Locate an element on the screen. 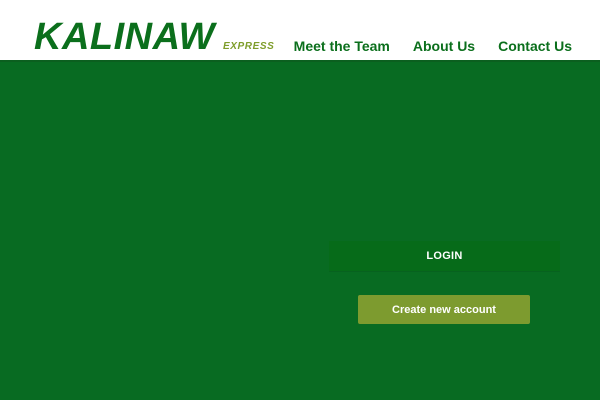  login-button-label: LOGIN is located at coordinates (444, 256).